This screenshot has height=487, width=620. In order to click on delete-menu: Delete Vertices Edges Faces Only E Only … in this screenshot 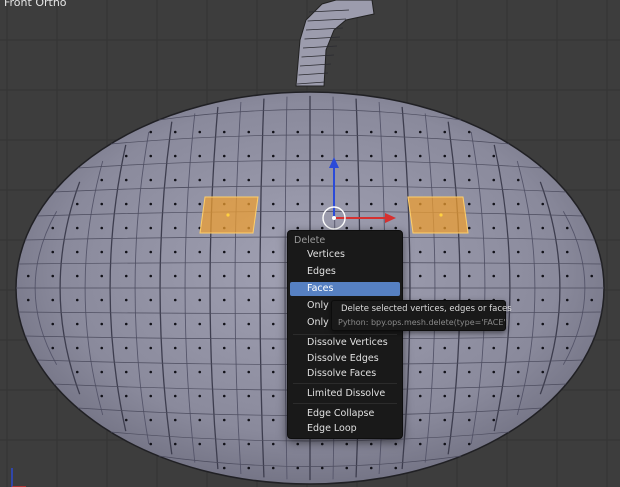, I will do `click(345, 334)`.